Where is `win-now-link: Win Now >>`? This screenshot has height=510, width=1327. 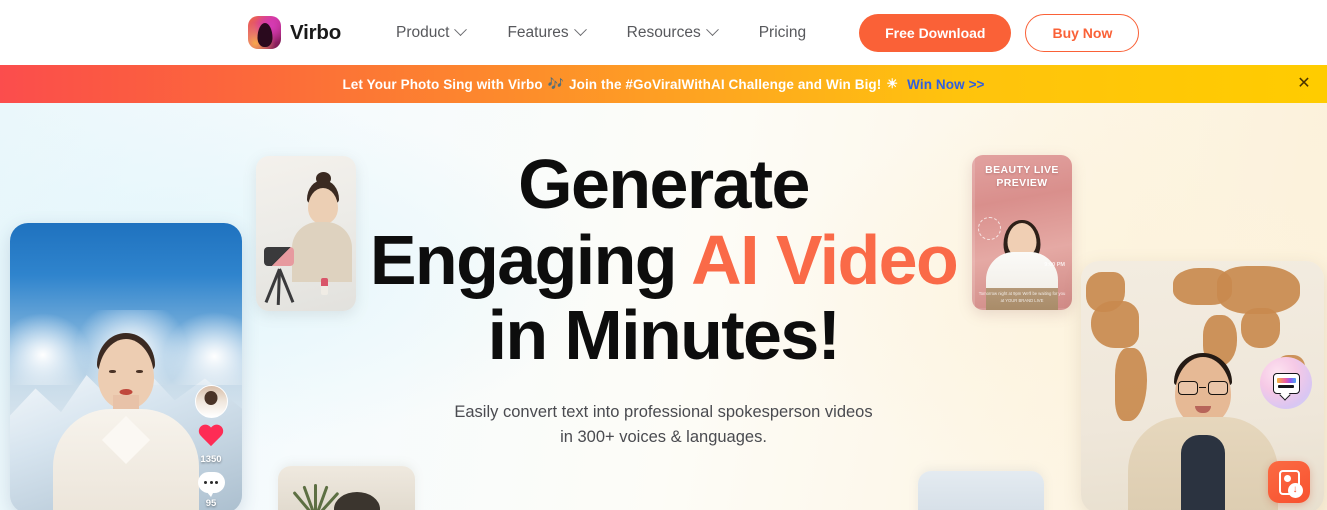
win-now-link: Win Now >> is located at coordinates (945, 84).